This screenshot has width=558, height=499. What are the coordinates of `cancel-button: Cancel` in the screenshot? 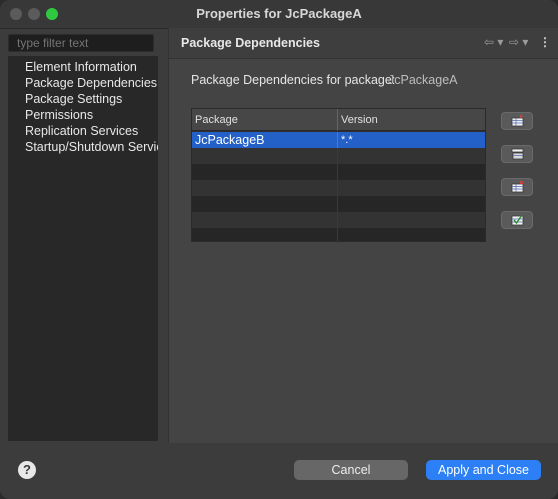 It's located at (351, 470).